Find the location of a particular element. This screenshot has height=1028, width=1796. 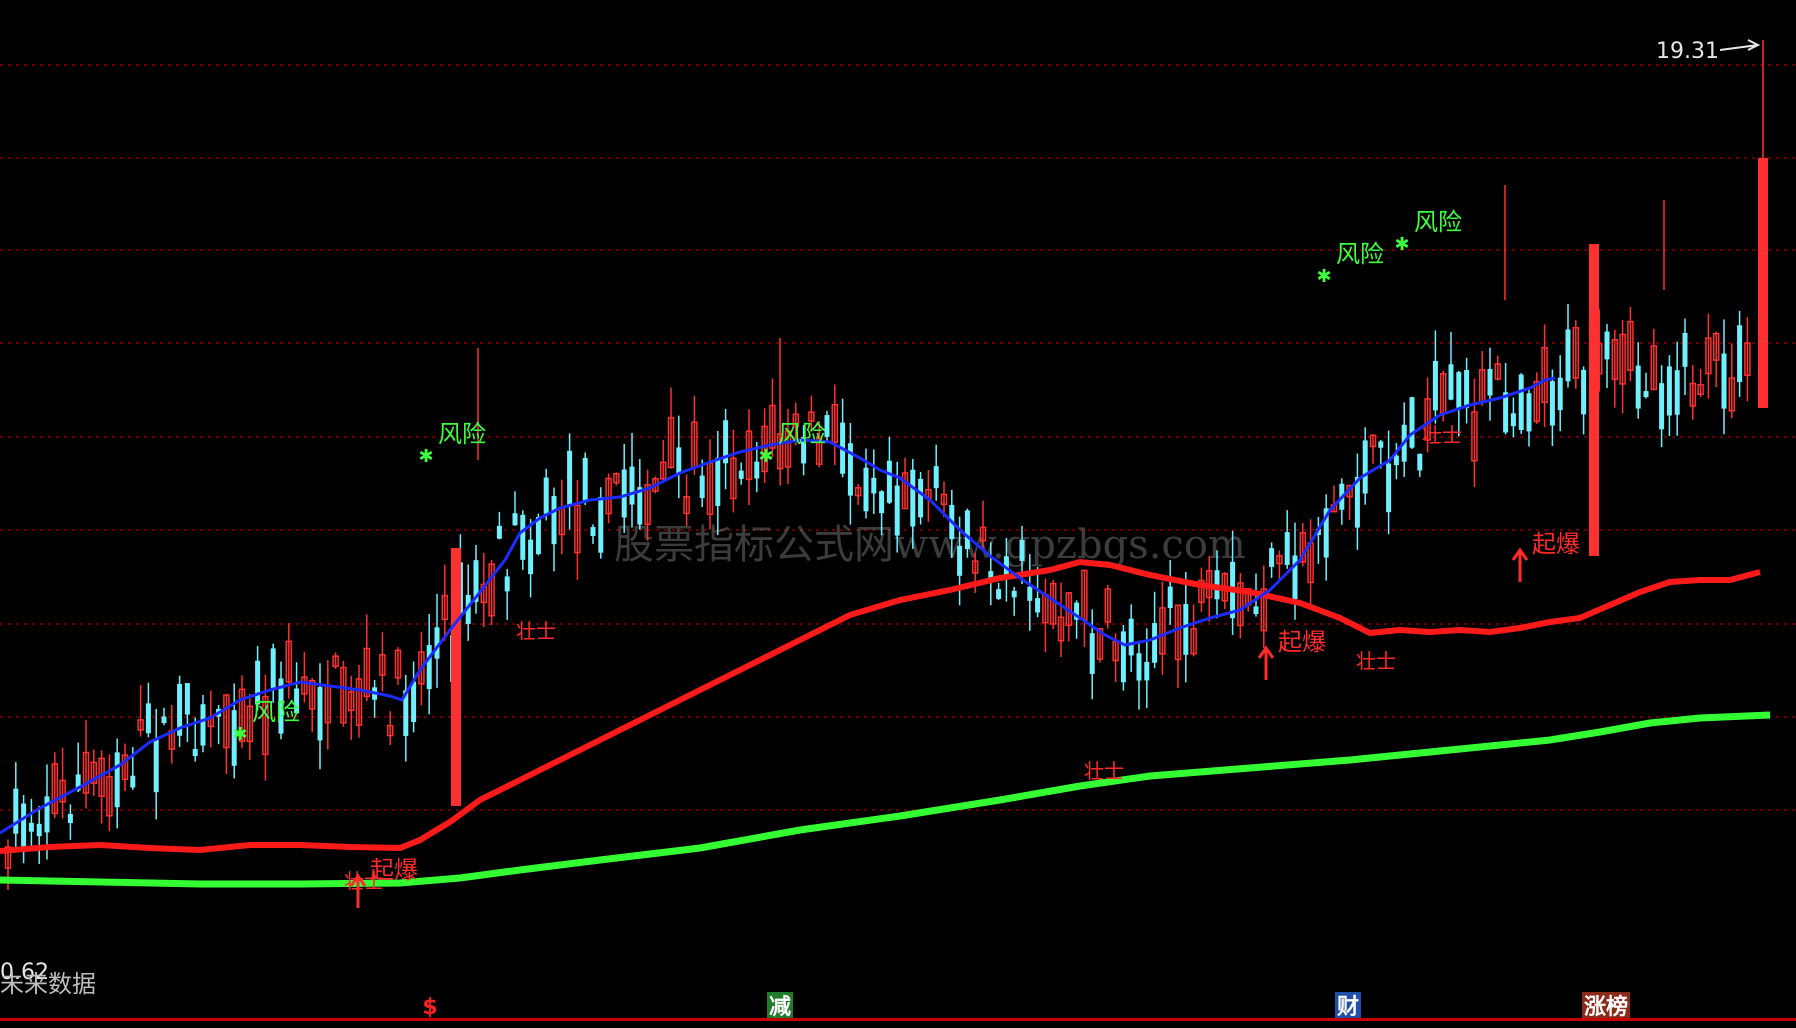

status-text: 未来数据 is located at coordinates (48, 984).